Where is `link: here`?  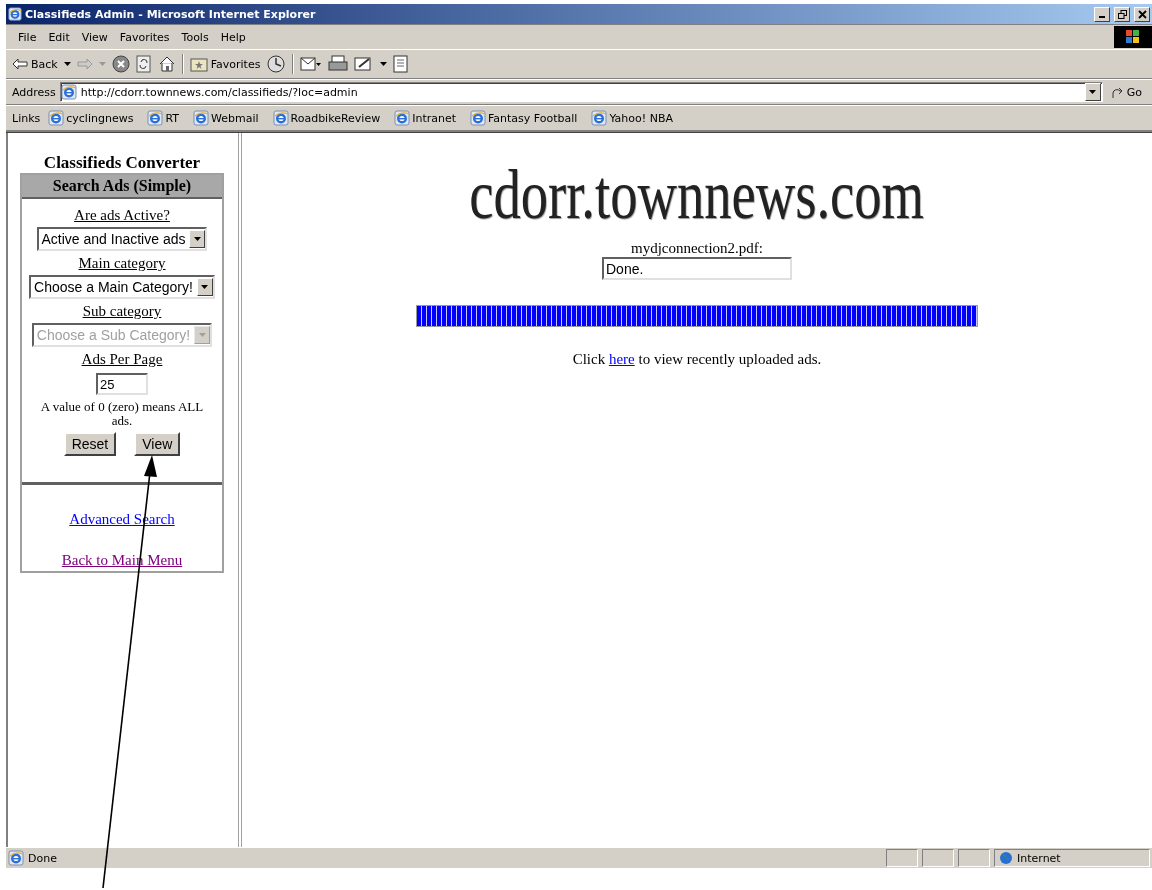 link: here is located at coordinates (621, 359).